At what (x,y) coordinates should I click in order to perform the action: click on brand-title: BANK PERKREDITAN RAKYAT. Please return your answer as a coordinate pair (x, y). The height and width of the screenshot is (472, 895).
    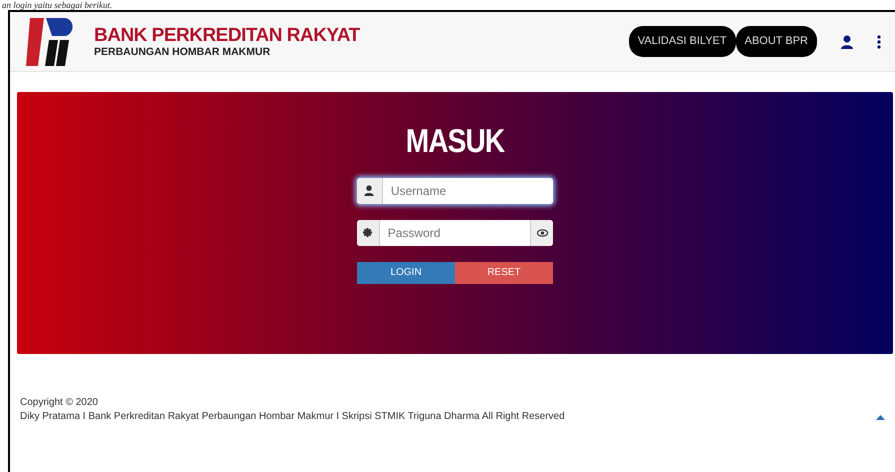
    Looking at the image, I should click on (227, 36).